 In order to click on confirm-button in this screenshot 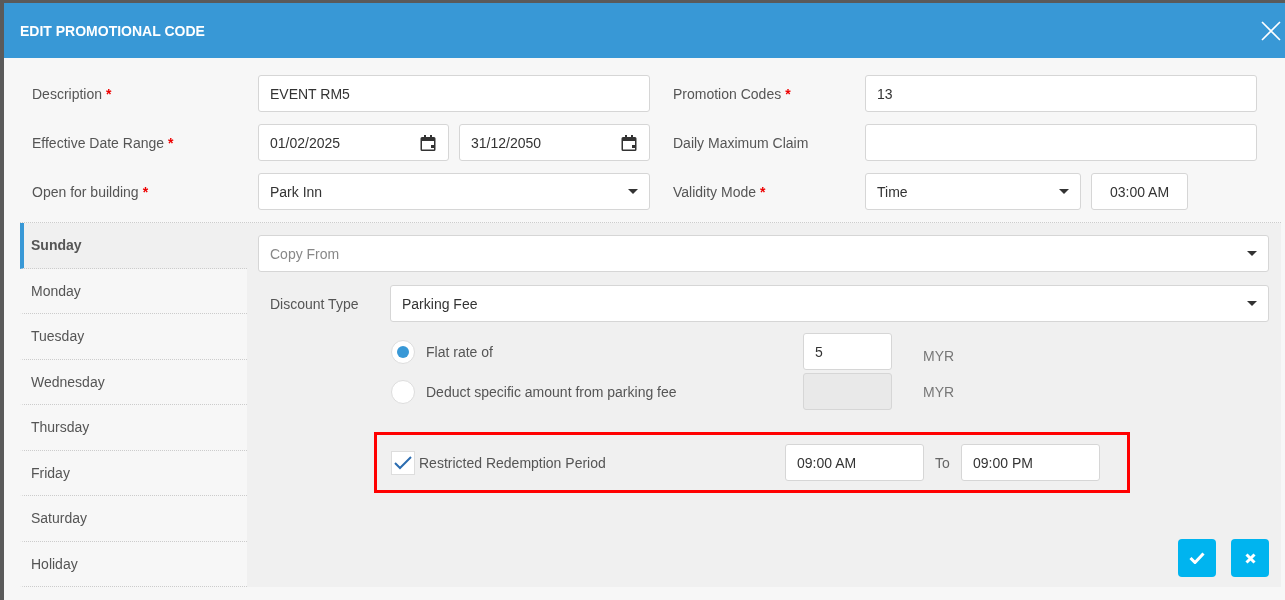, I will do `click(1197, 558)`.